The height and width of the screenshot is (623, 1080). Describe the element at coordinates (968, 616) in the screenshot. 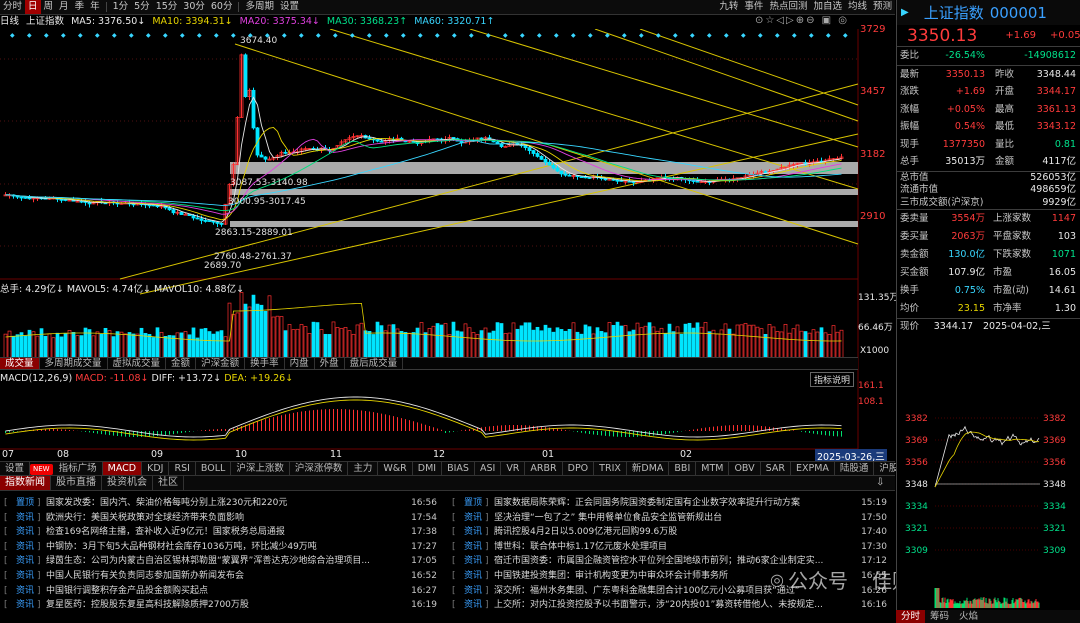

I see `right-tab-2: 火焰` at that location.